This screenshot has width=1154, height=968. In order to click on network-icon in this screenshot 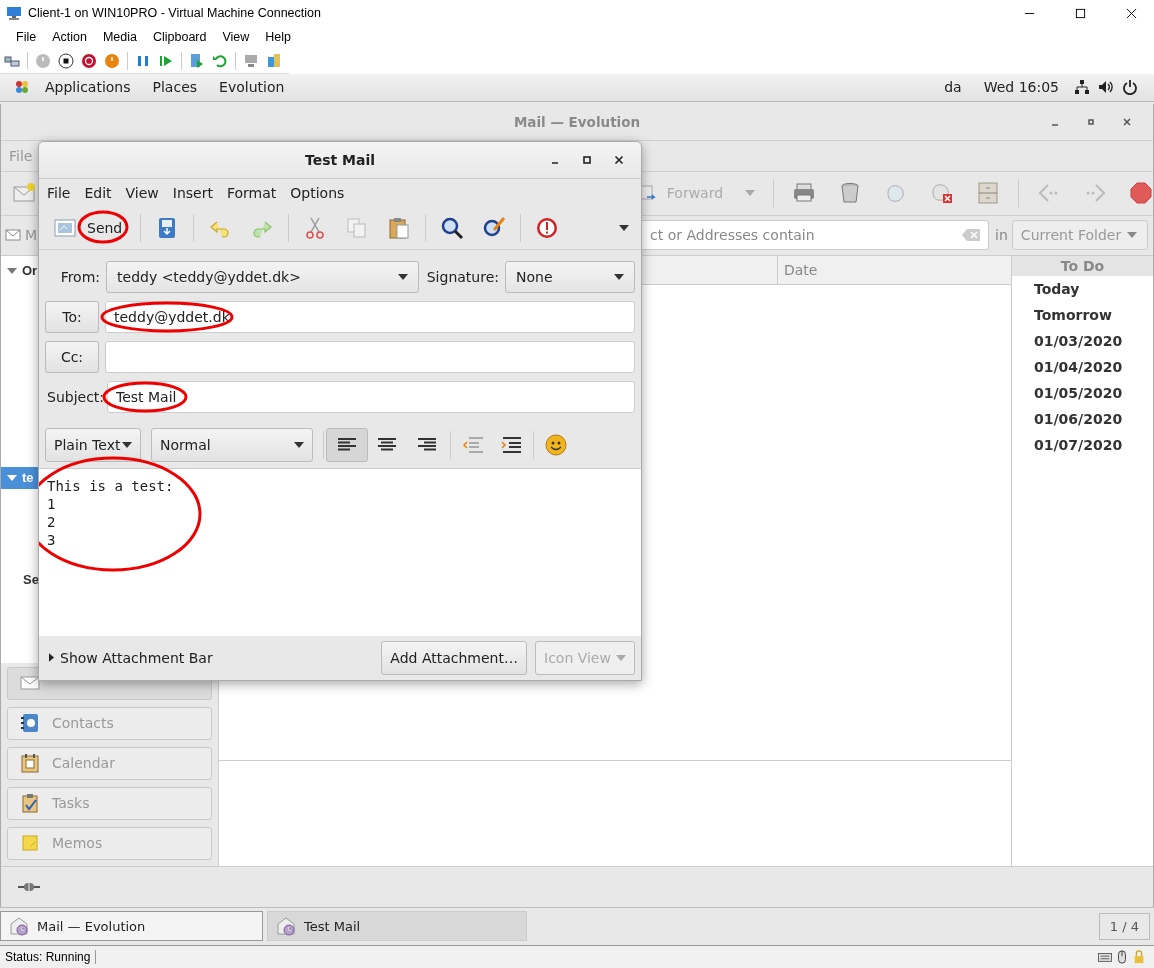, I will do `click(1082, 87)`.